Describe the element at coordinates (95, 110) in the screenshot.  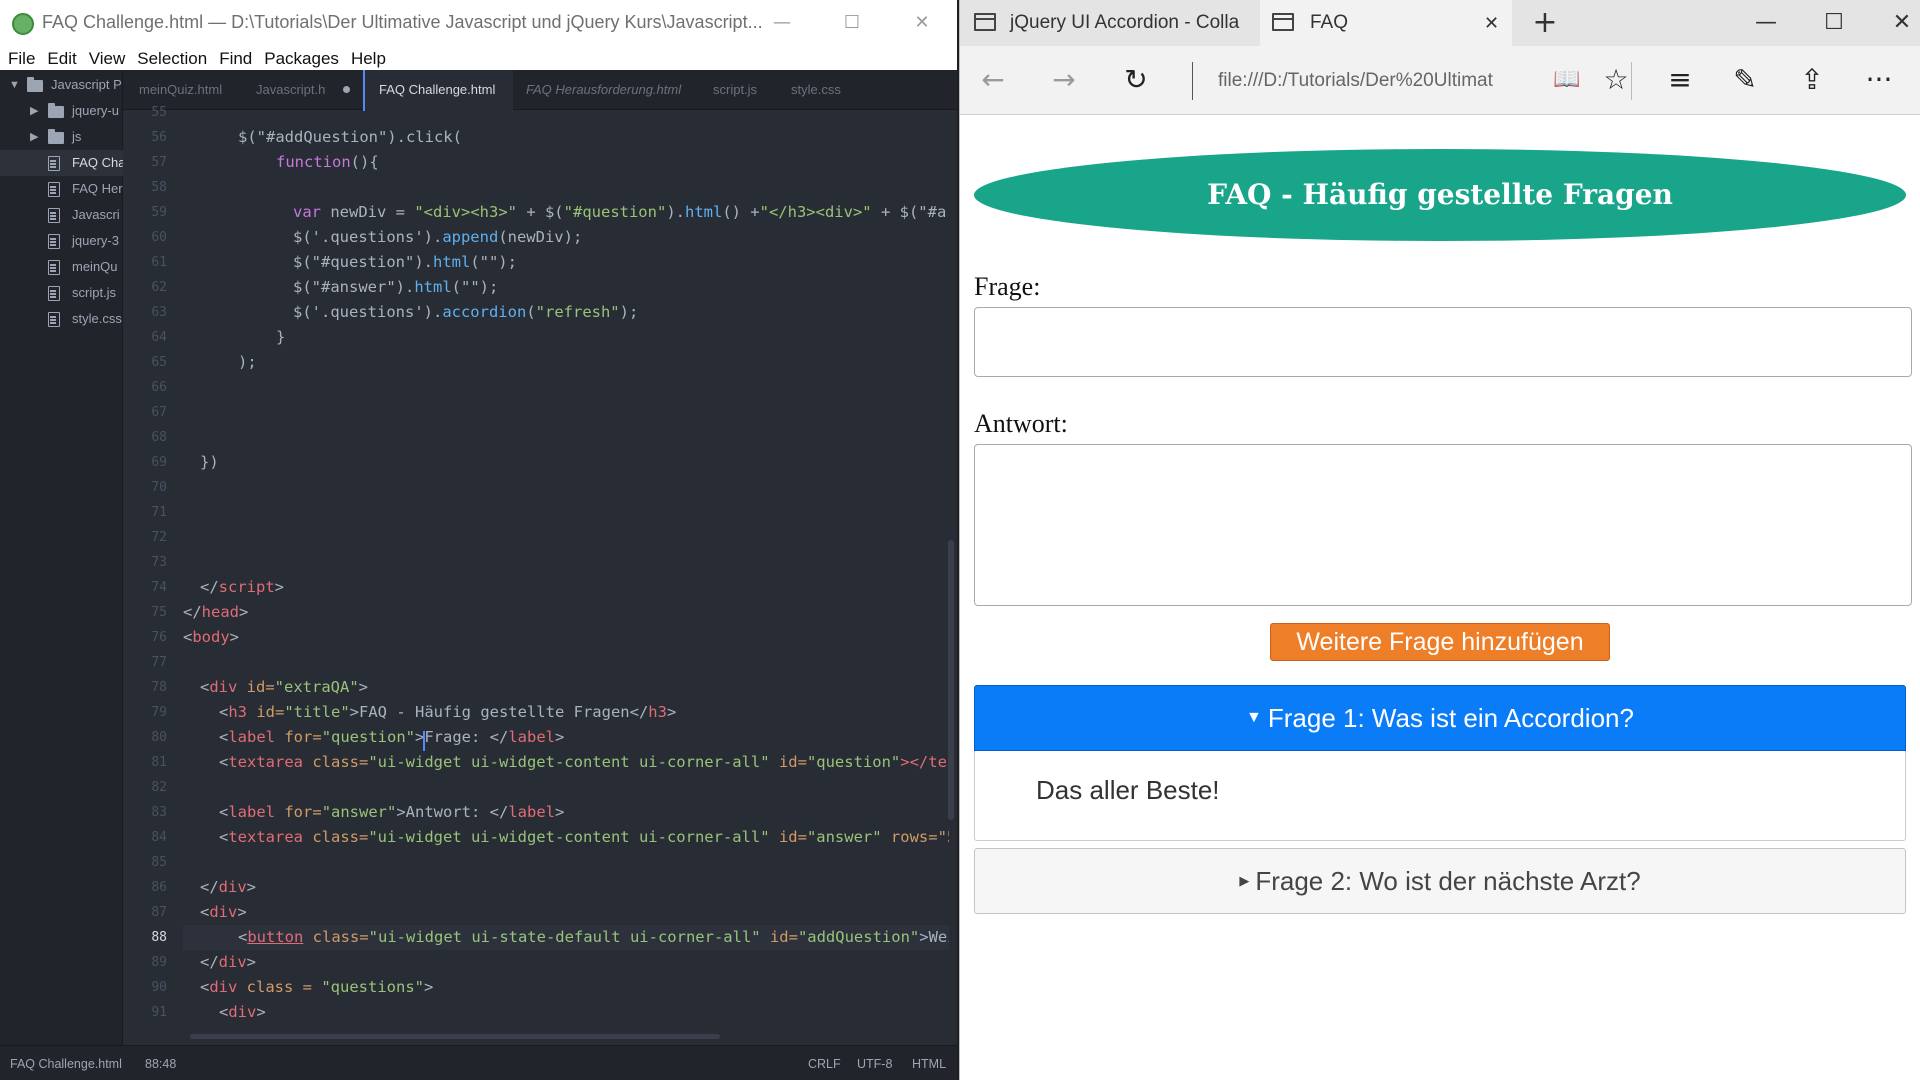
I see `tree-item-label: jquery-u` at that location.